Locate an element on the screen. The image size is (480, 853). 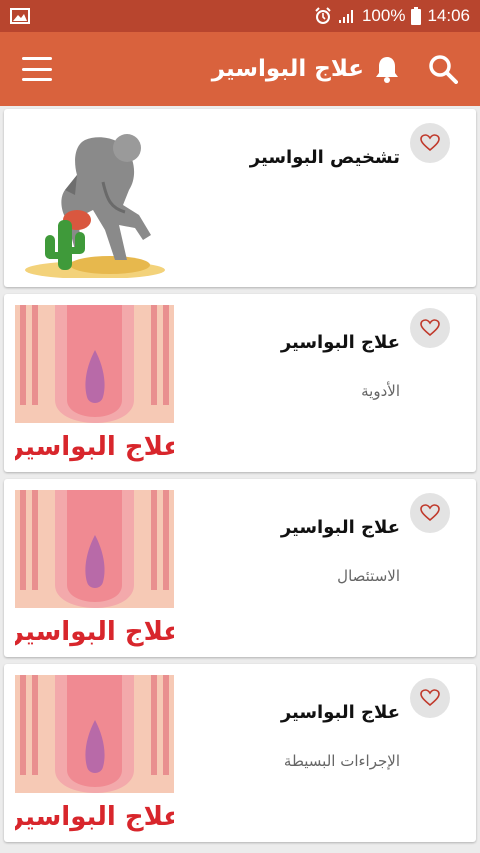
search-icon is located at coordinates (443, 69).